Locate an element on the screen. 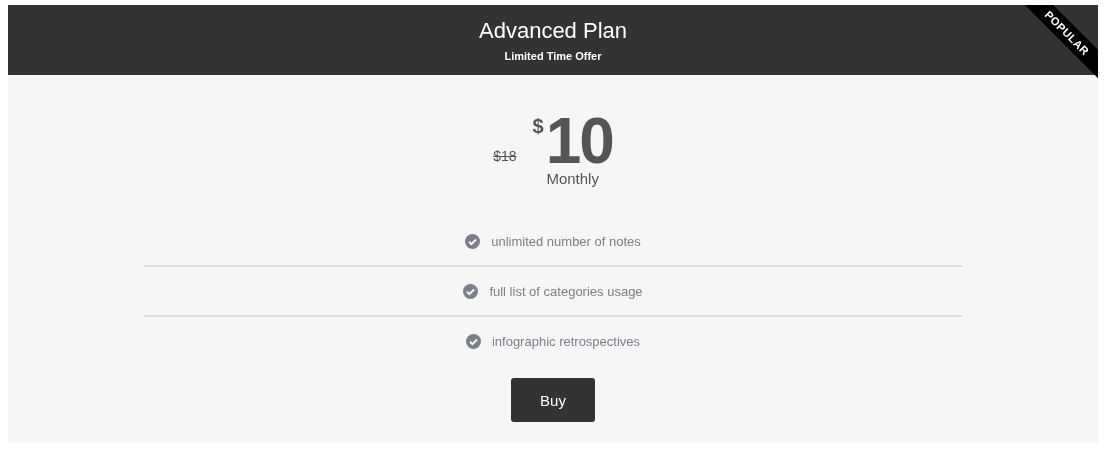  feature-text: infographic retrospectives is located at coordinates (566, 341).